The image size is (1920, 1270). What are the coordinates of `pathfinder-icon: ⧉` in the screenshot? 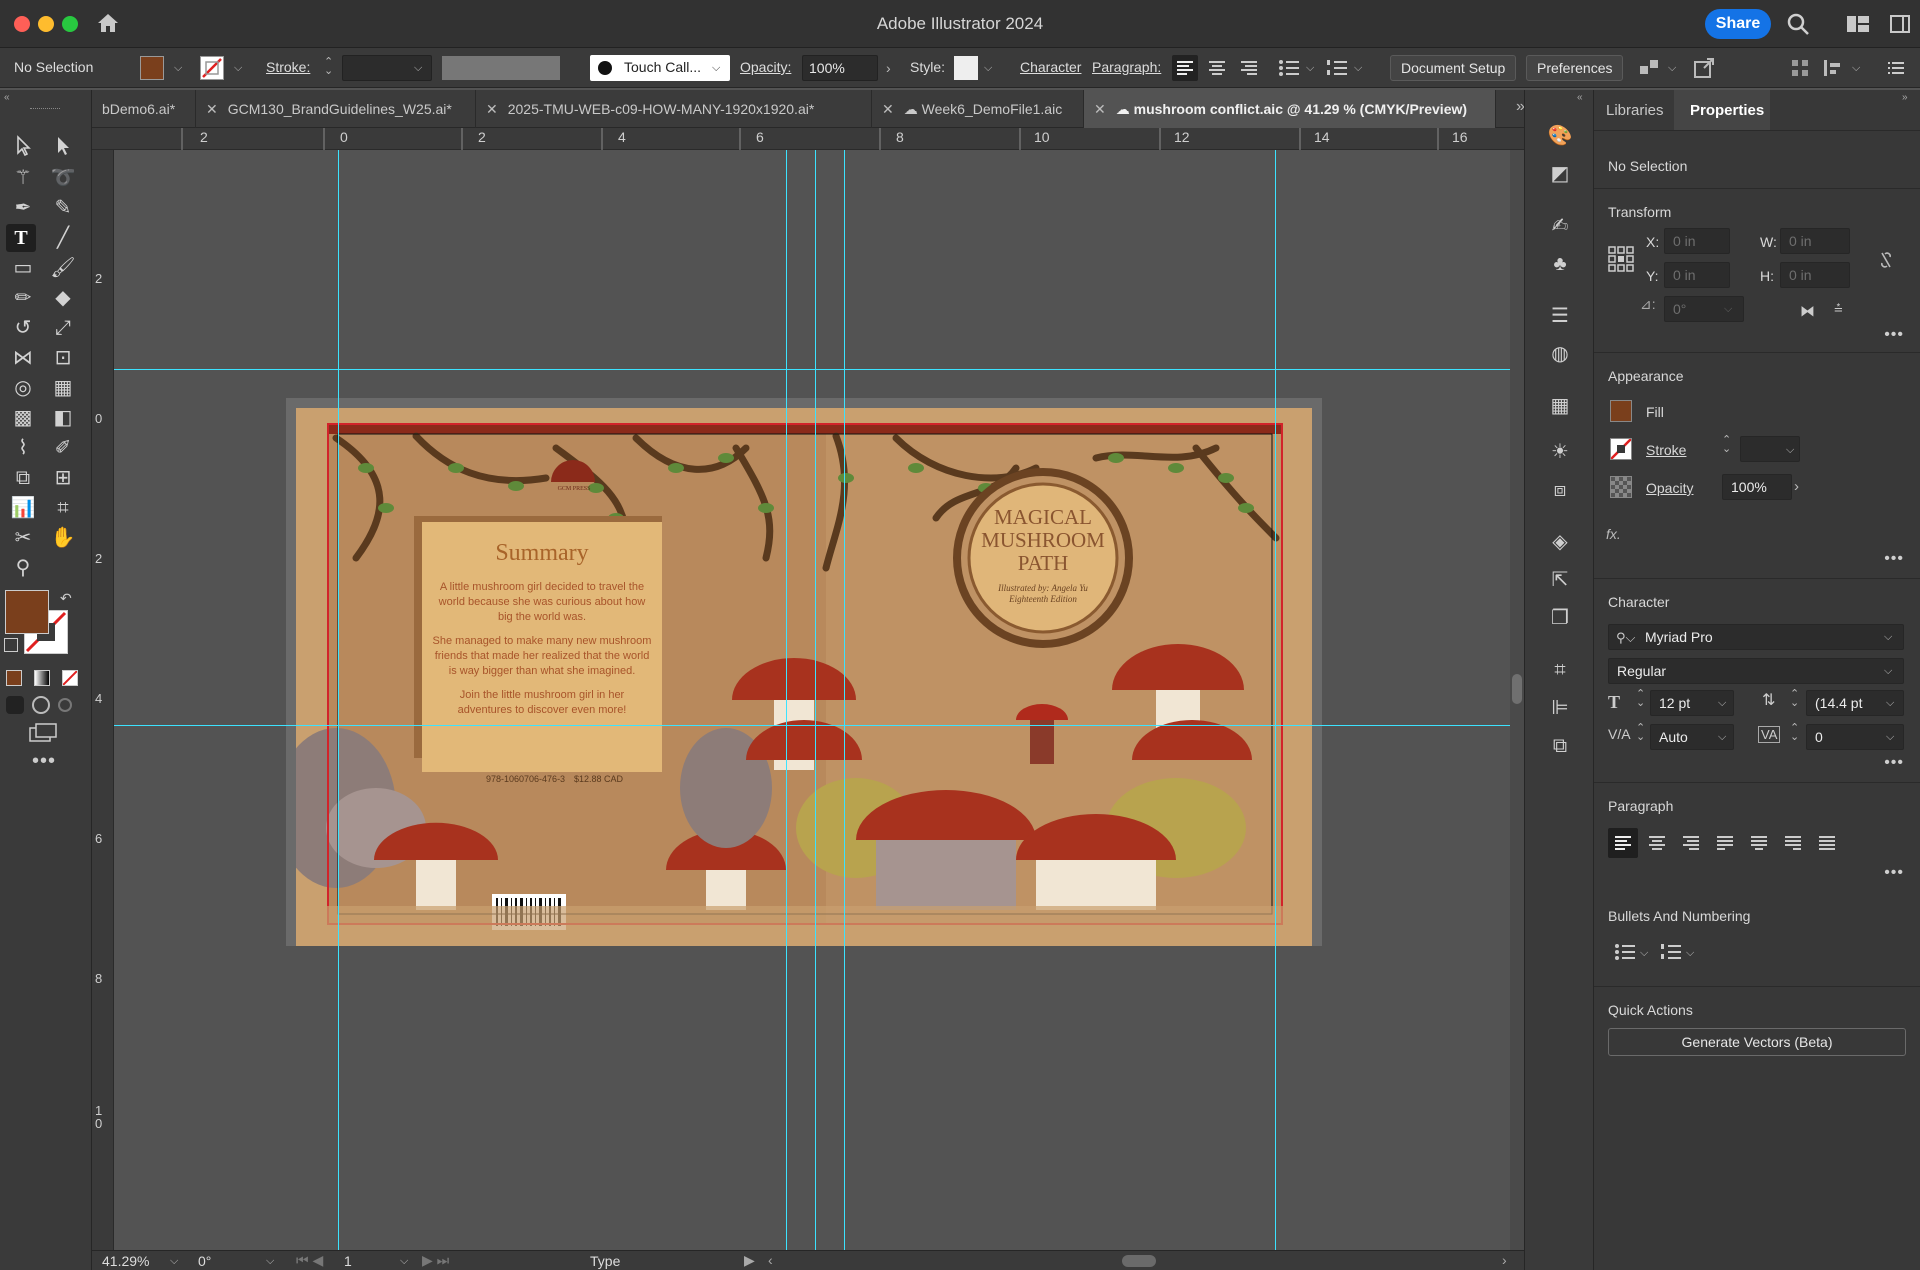 It's located at (1560, 746).